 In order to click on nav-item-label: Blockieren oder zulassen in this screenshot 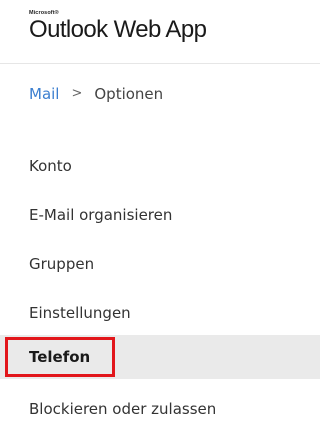, I will do `click(123, 409)`.